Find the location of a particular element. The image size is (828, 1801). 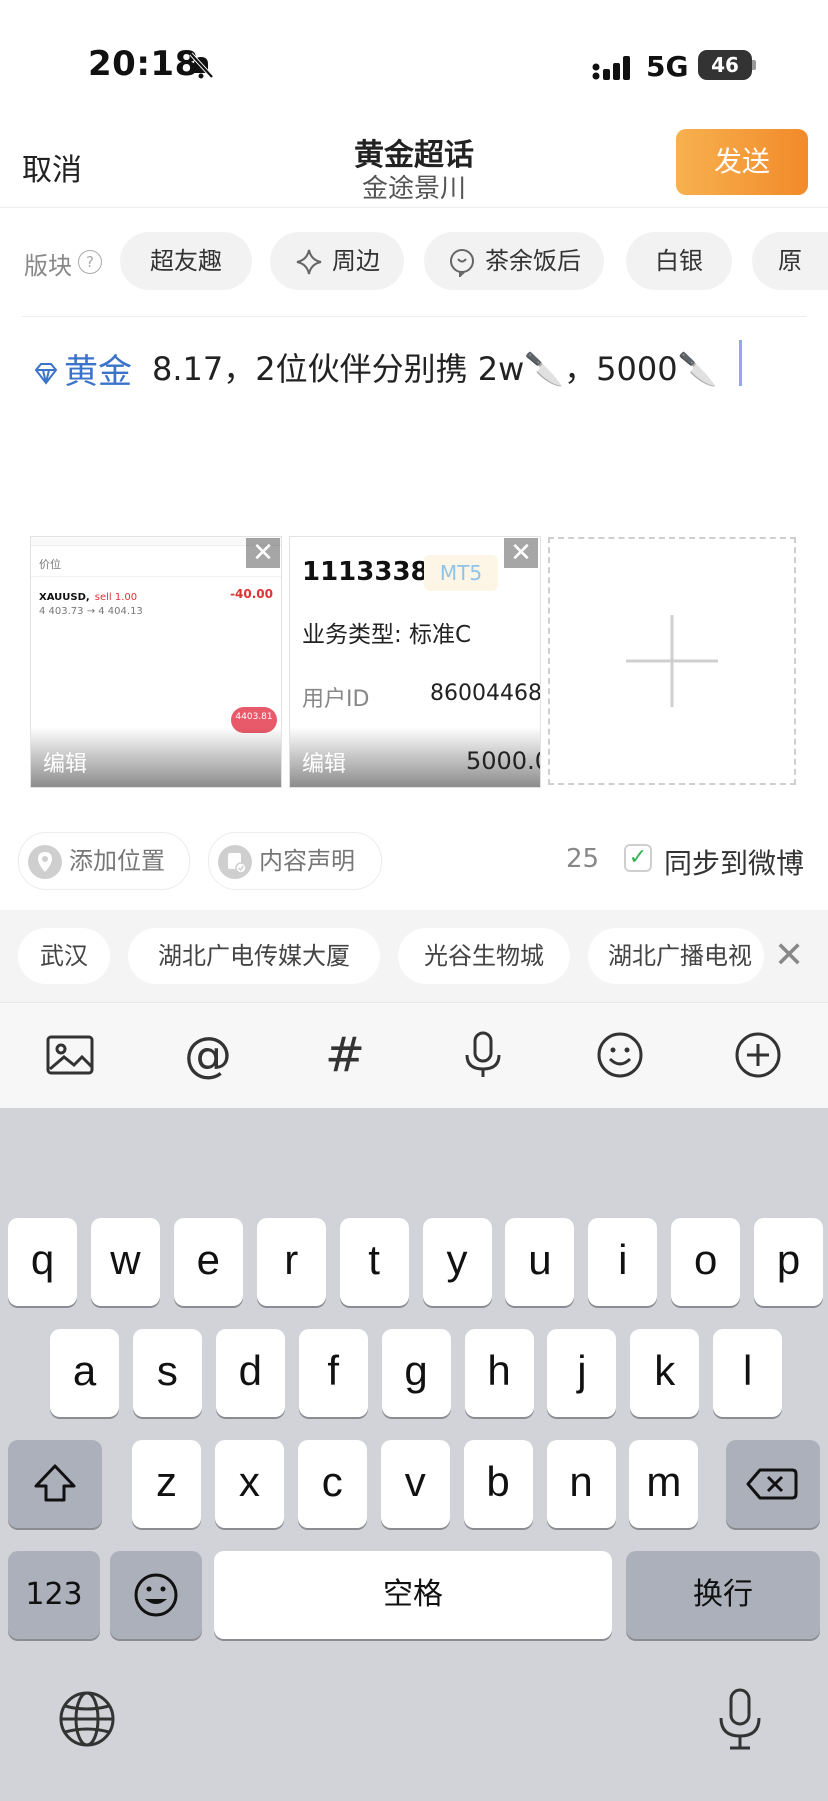

add-location-button: 添加位置 is located at coordinates (104, 861).